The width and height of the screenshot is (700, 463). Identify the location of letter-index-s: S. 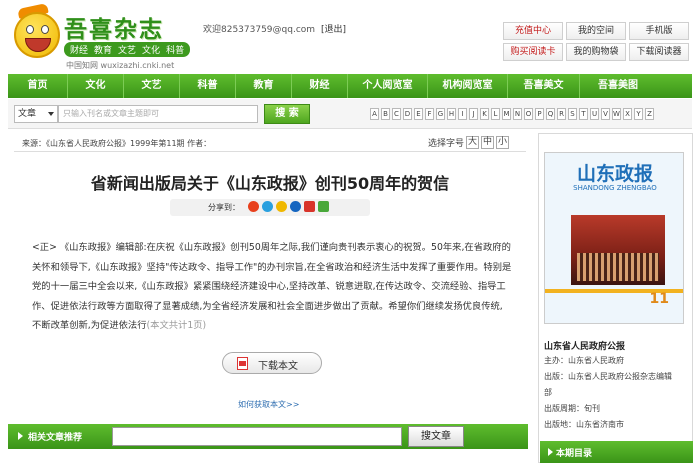
(572, 114).